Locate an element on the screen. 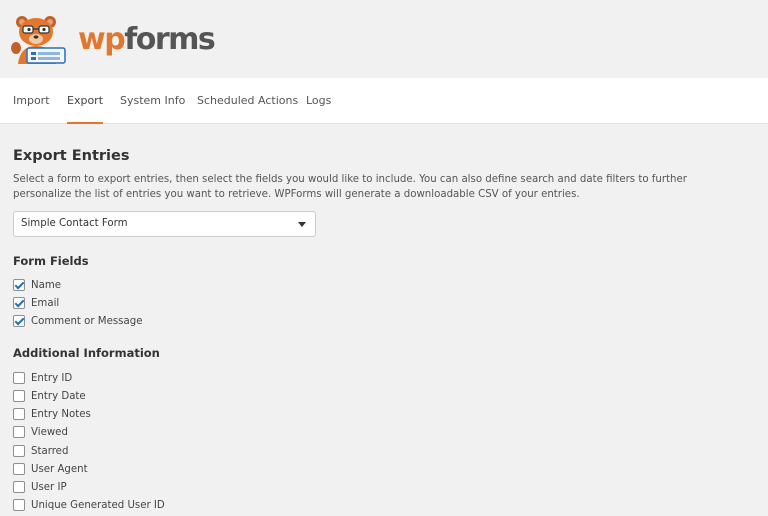  info-entry-id-option: Entry ID is located at coordinates (42, 378).